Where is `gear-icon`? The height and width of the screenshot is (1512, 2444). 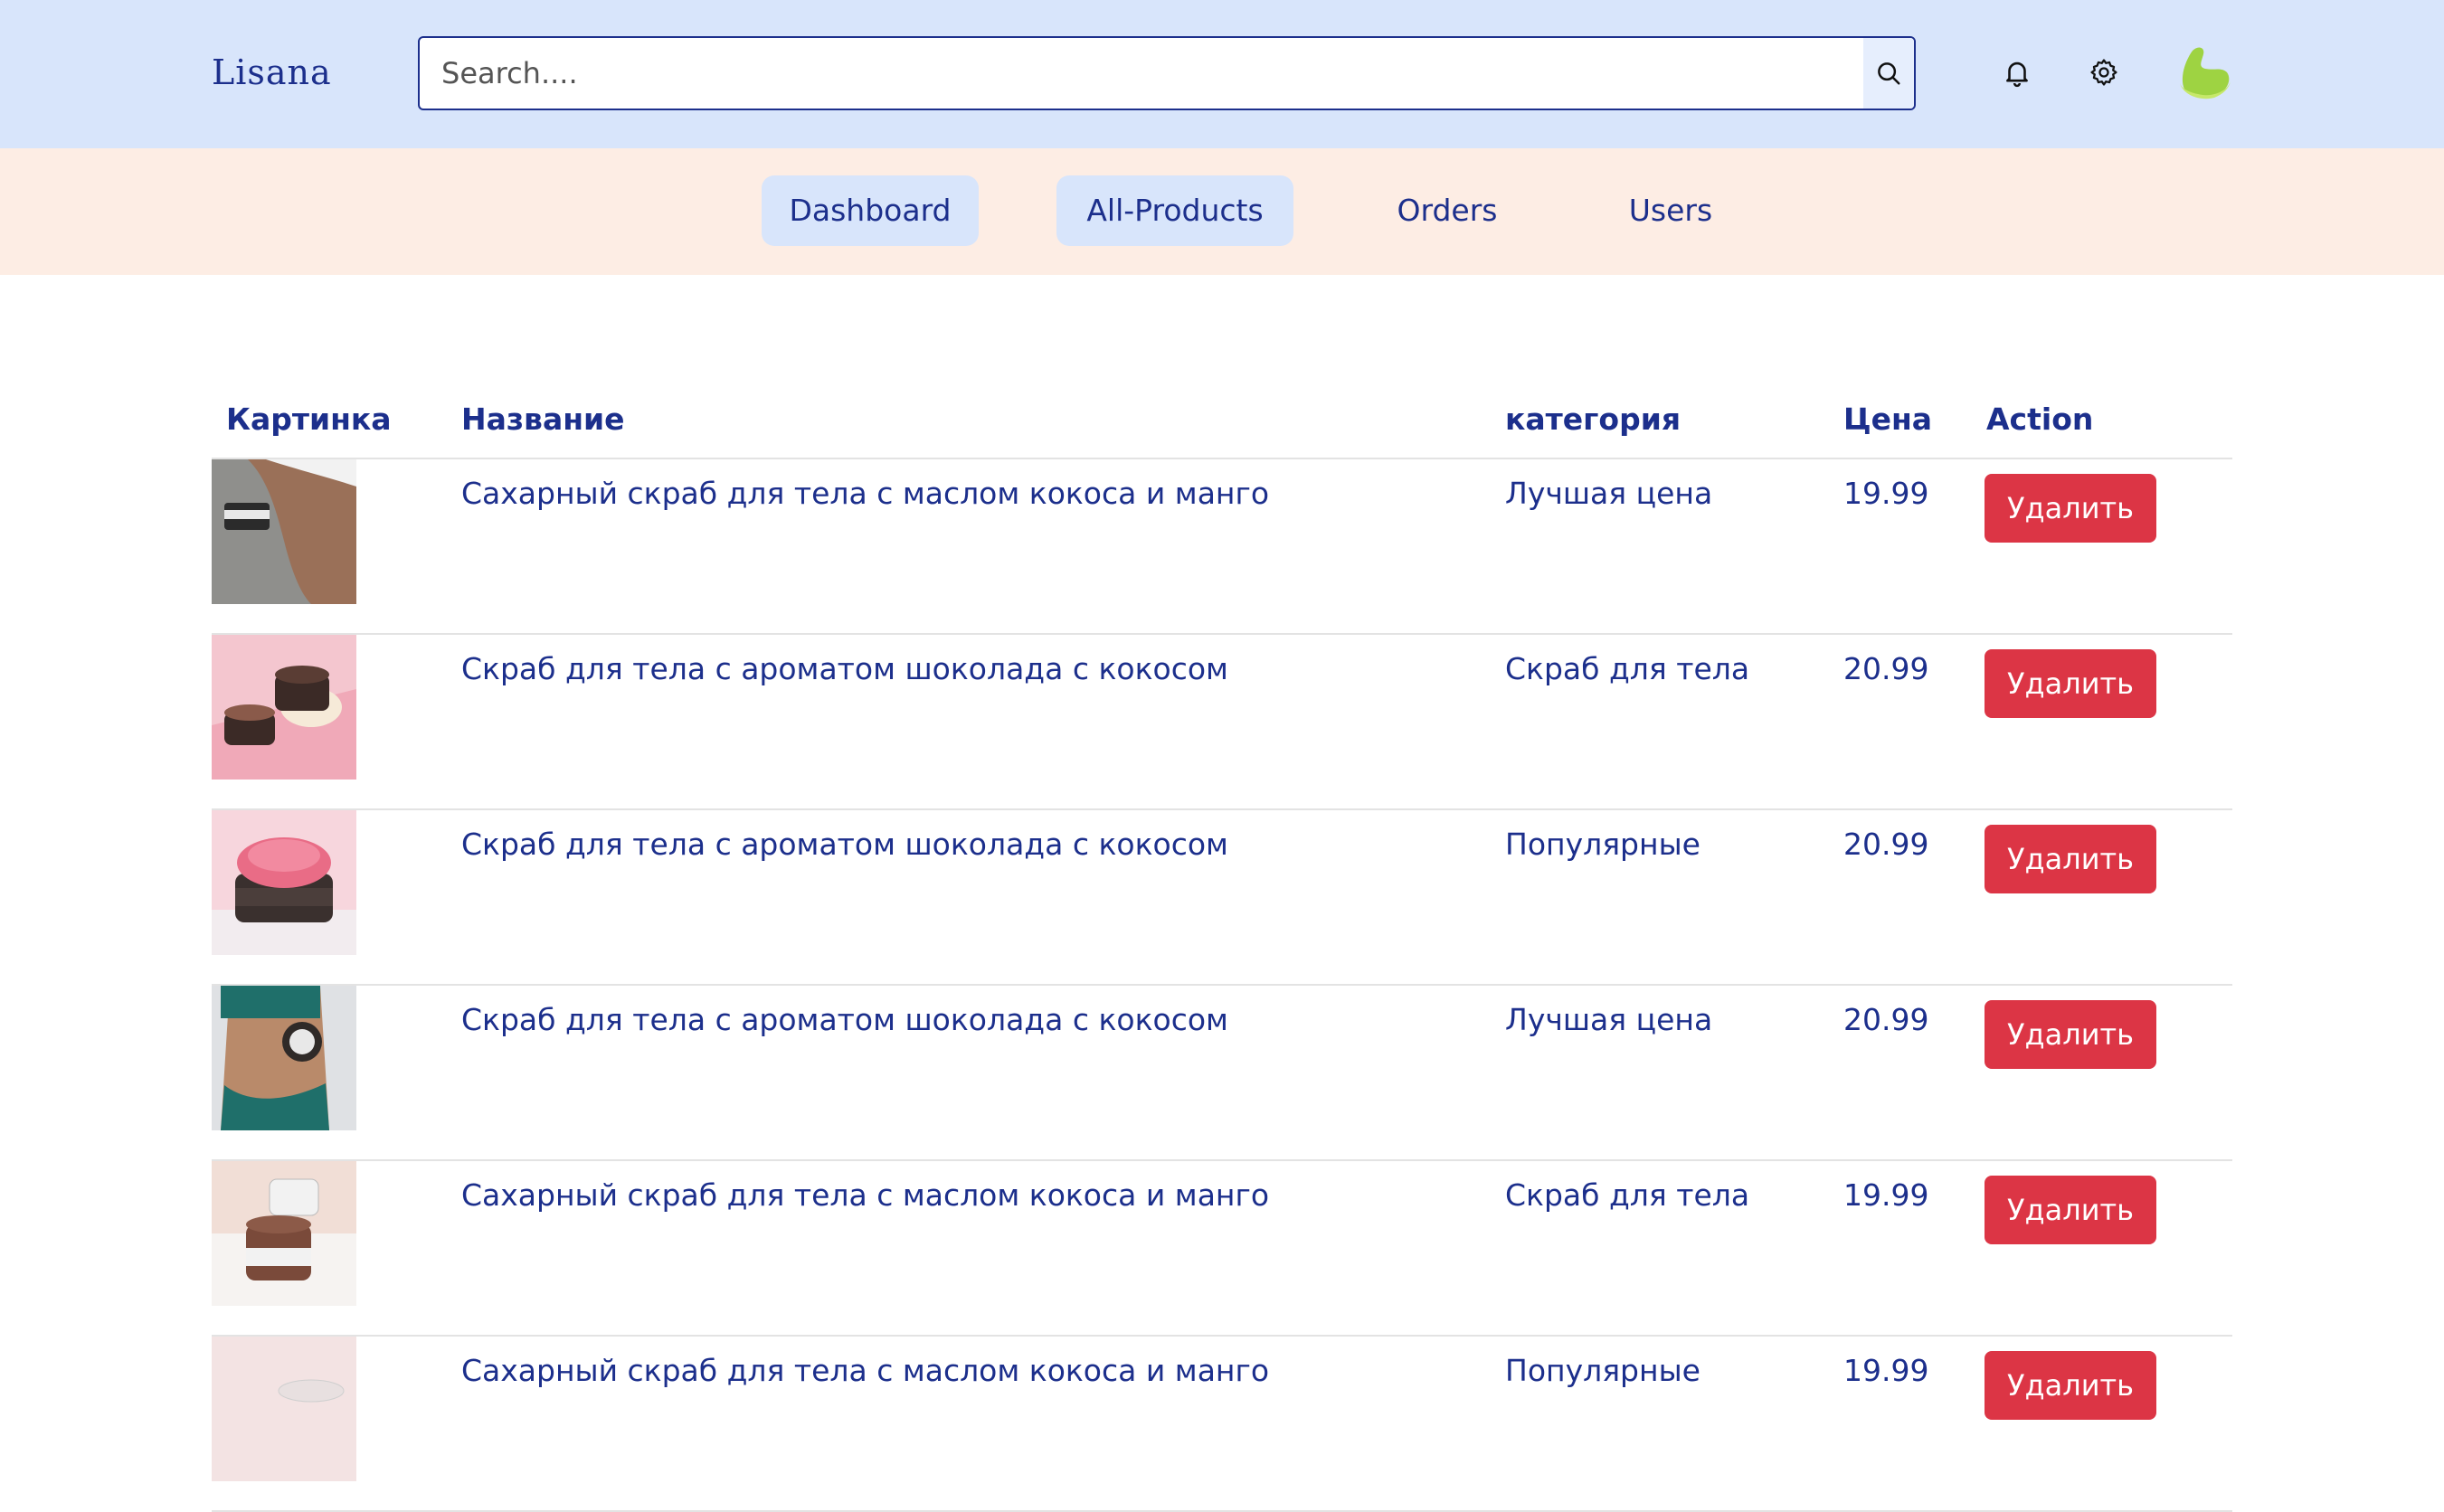
gear-icon is located at coordinates (2103, 72).